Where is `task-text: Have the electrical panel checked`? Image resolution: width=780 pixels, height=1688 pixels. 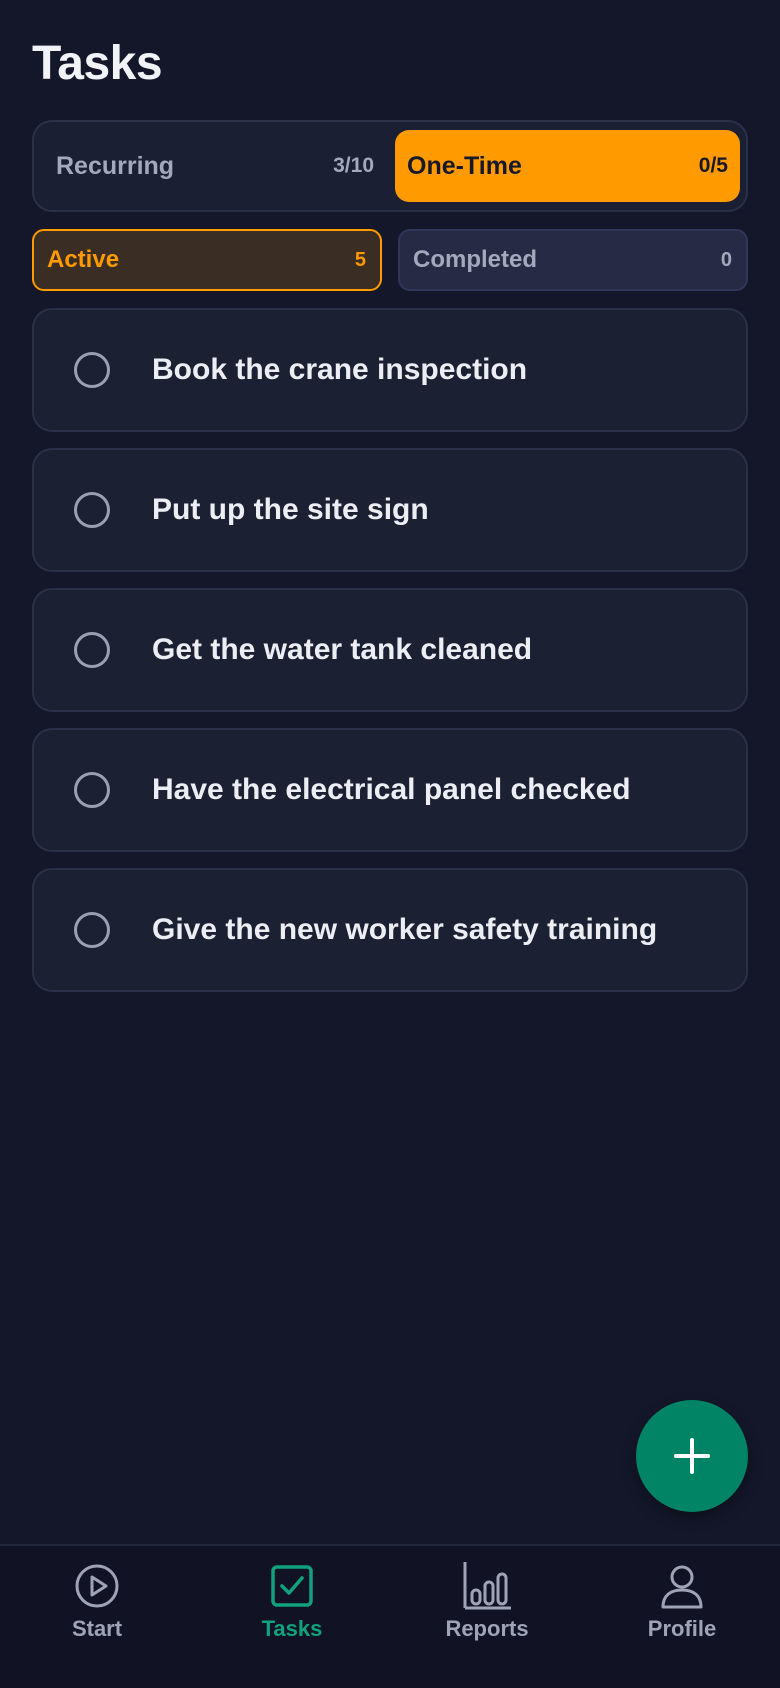 task-text: Have the electrical panel checked is located at coordinates (391, 789).